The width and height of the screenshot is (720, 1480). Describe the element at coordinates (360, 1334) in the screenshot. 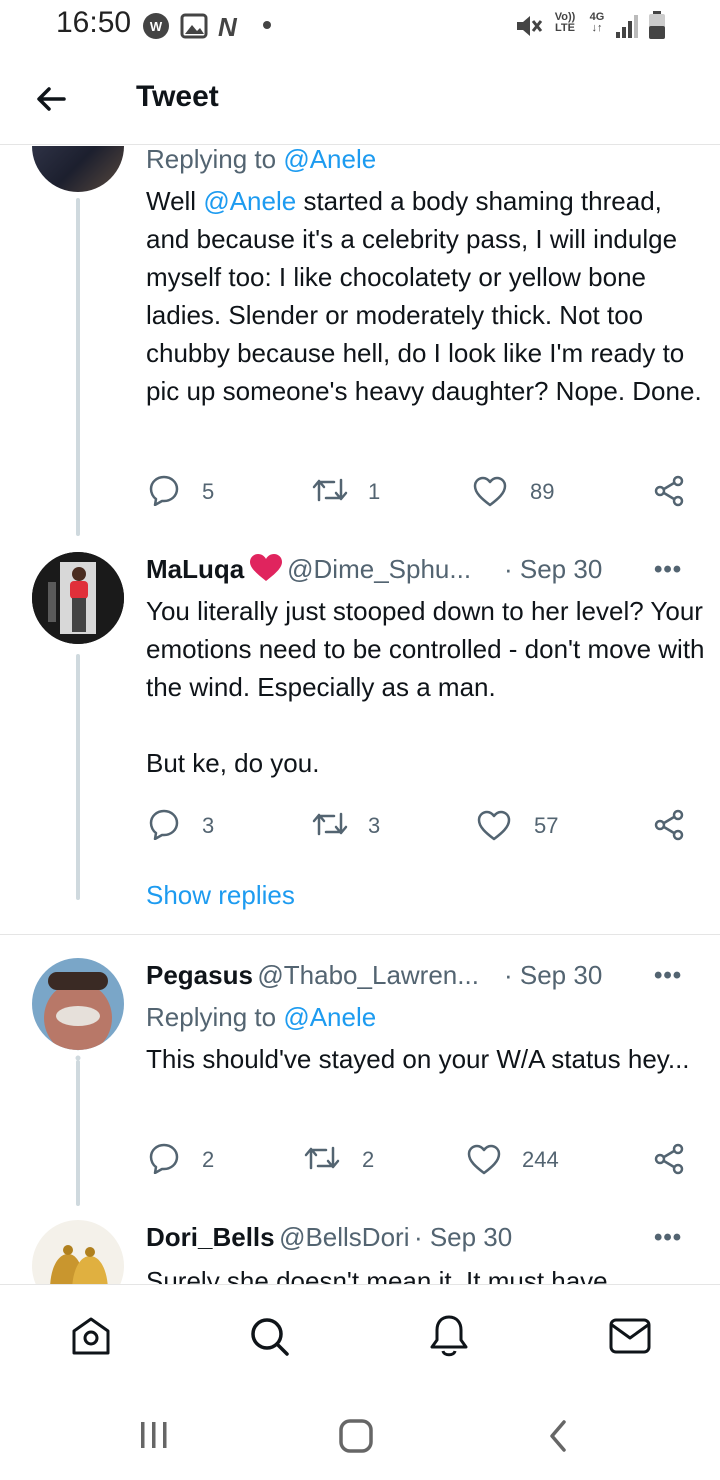

I see `bottom-navigation` at that location.